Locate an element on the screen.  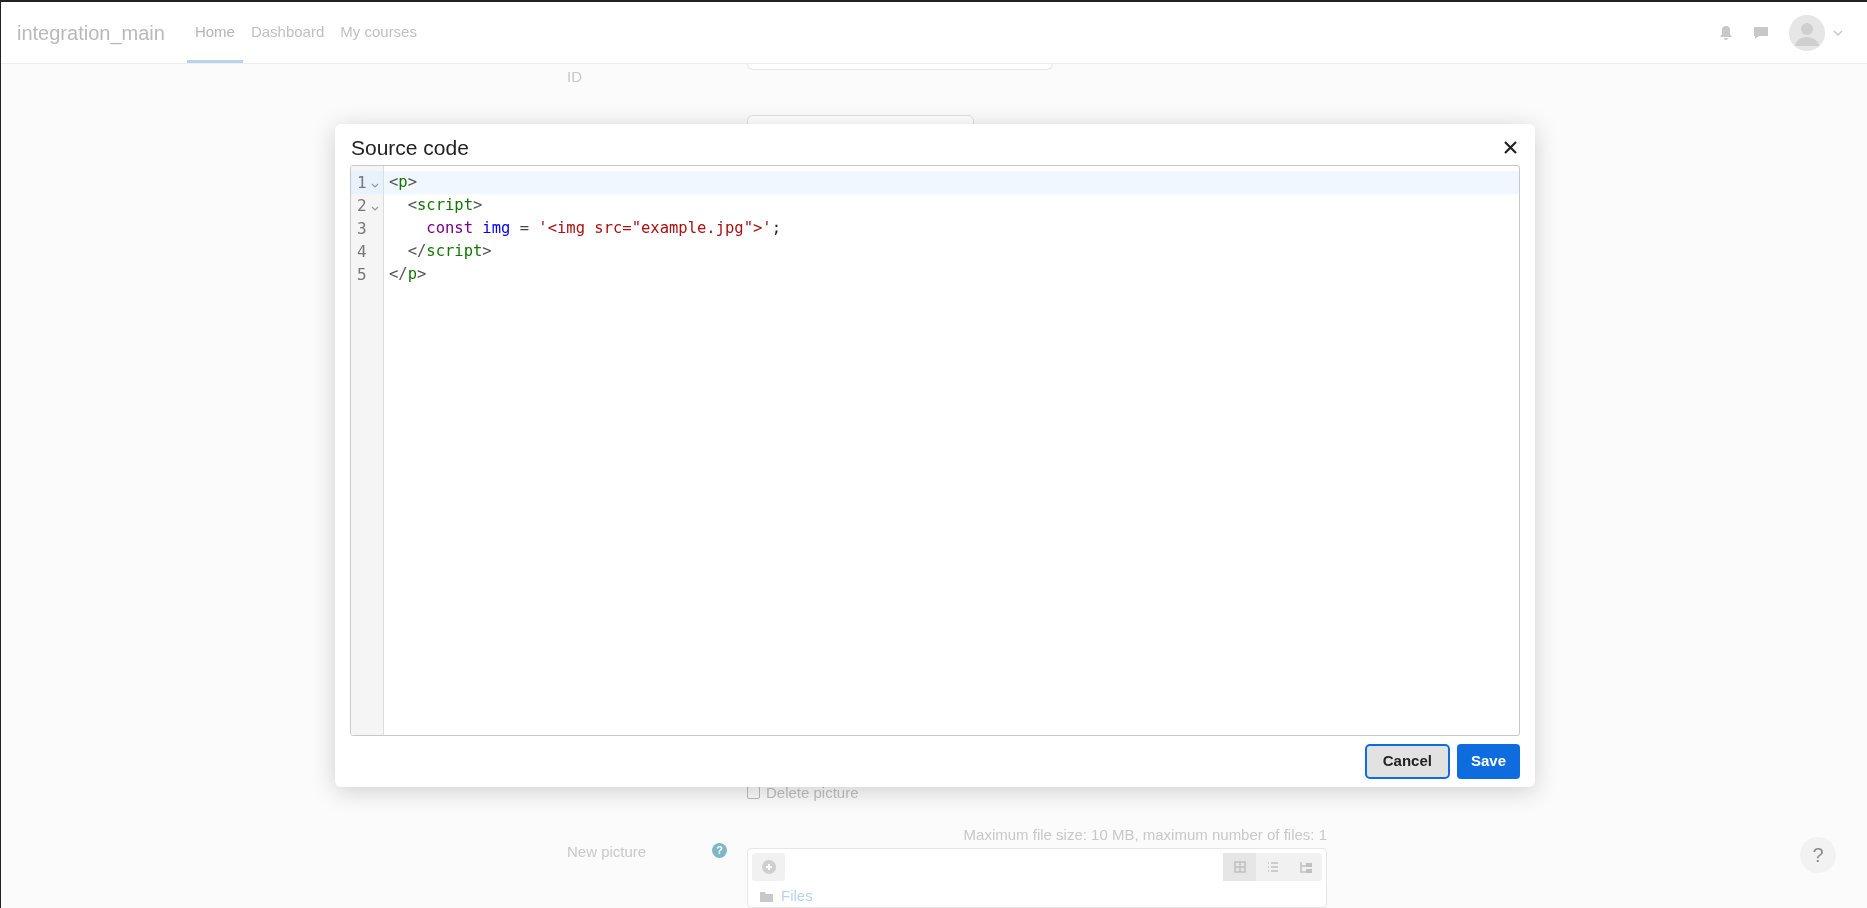
nav-link: Dashboard is located at coordinates (287, 32).